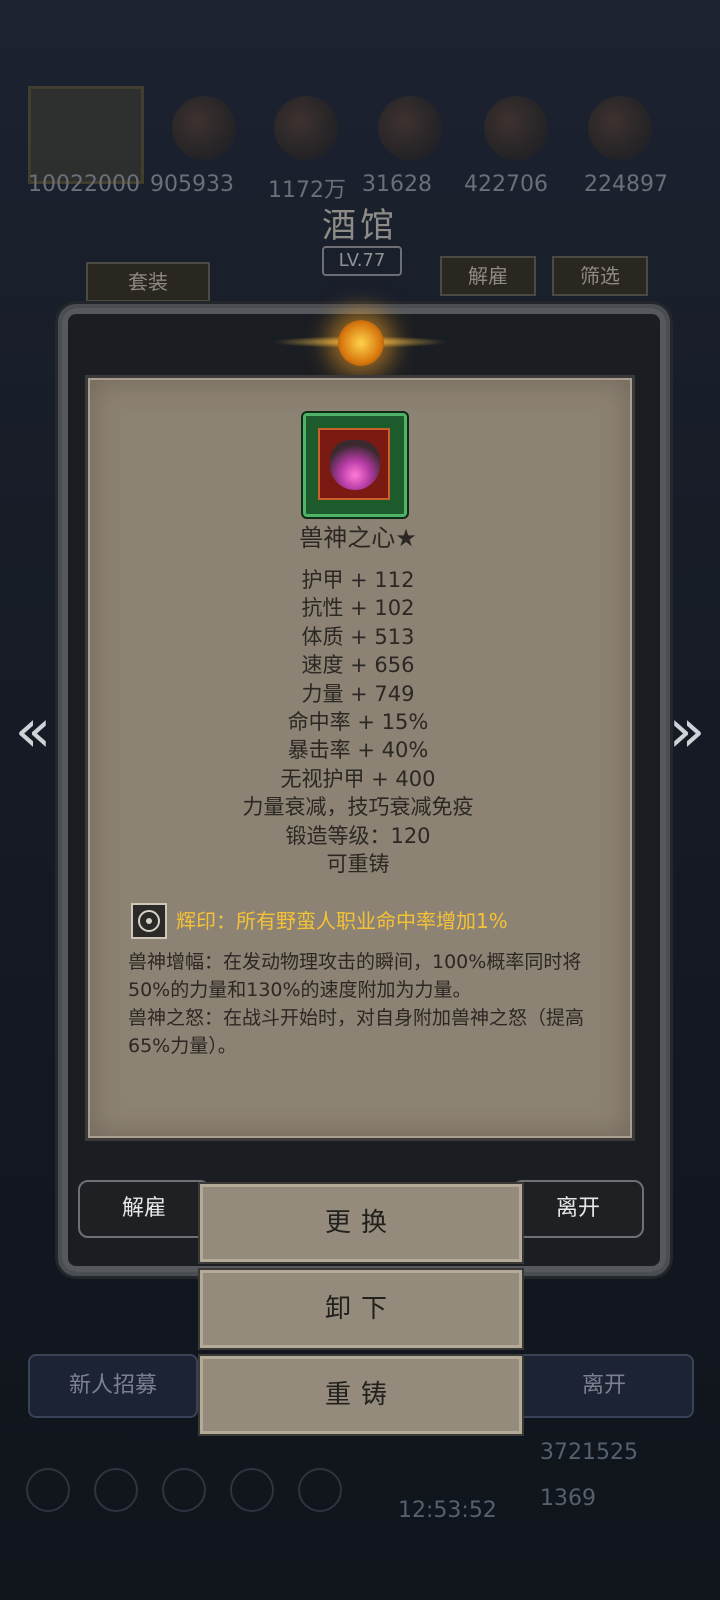  I want to click on stat-armor-pierce: 无视护甲 + 400, so click(358, 778).